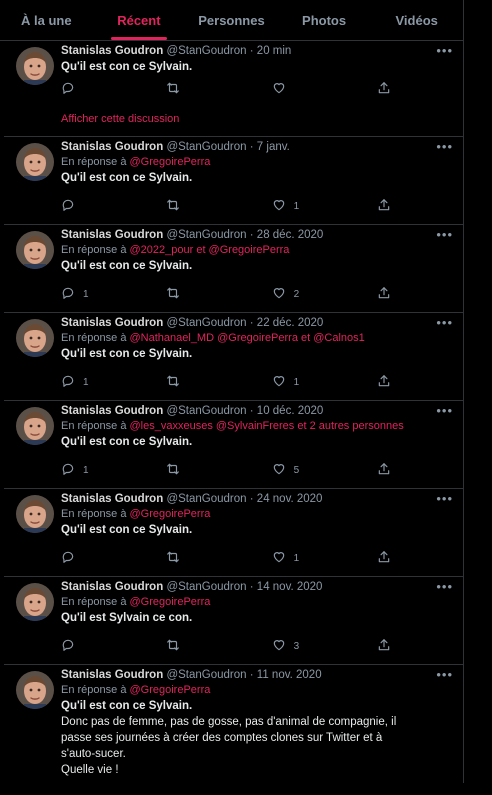 This screenshot has height=795, width=492. I want to click on tweet-actions: 1 5, so click(229, 470).